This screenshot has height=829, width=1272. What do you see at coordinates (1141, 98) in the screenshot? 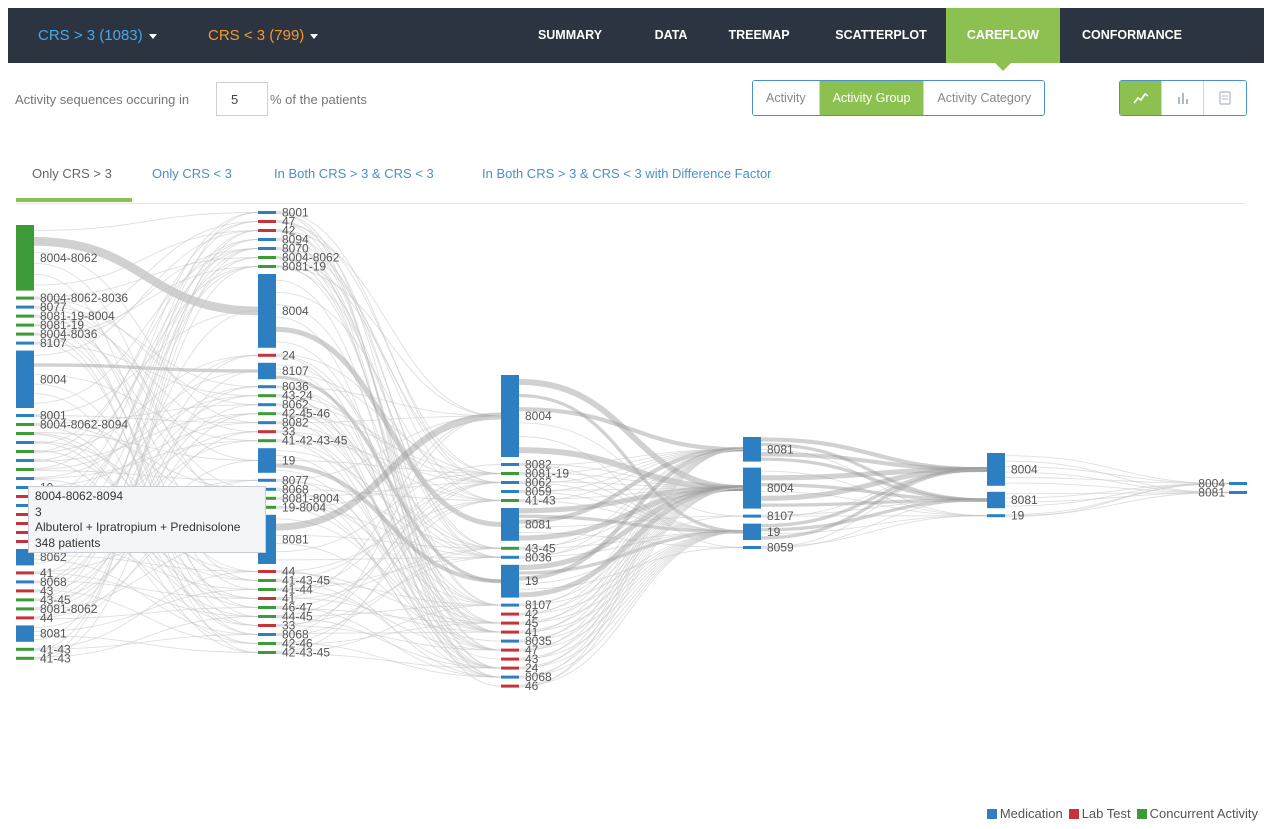
I see `careflow-view-button` at bounding box center [1141, 98].